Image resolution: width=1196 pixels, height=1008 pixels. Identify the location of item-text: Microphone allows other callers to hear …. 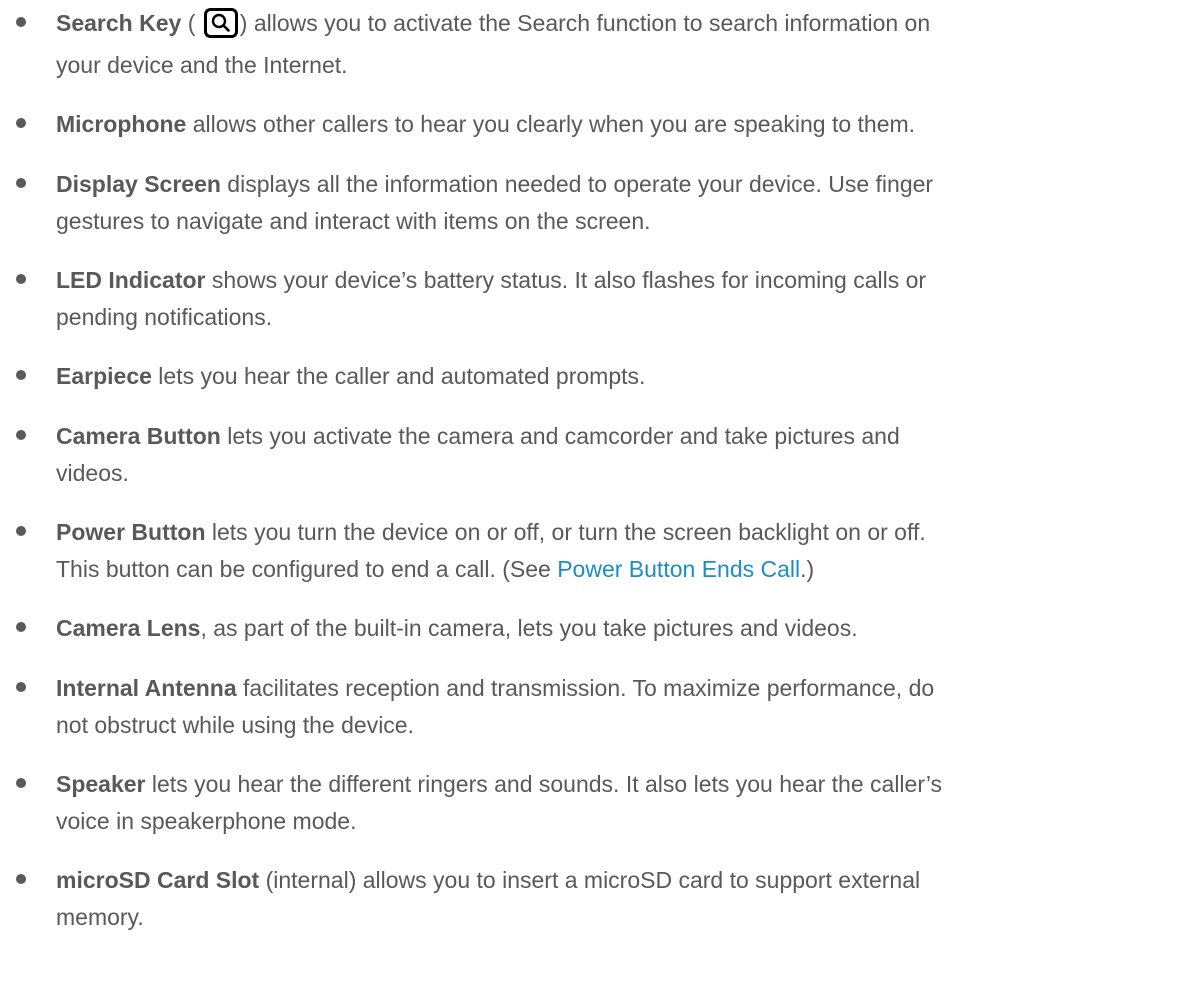
(623, 124).